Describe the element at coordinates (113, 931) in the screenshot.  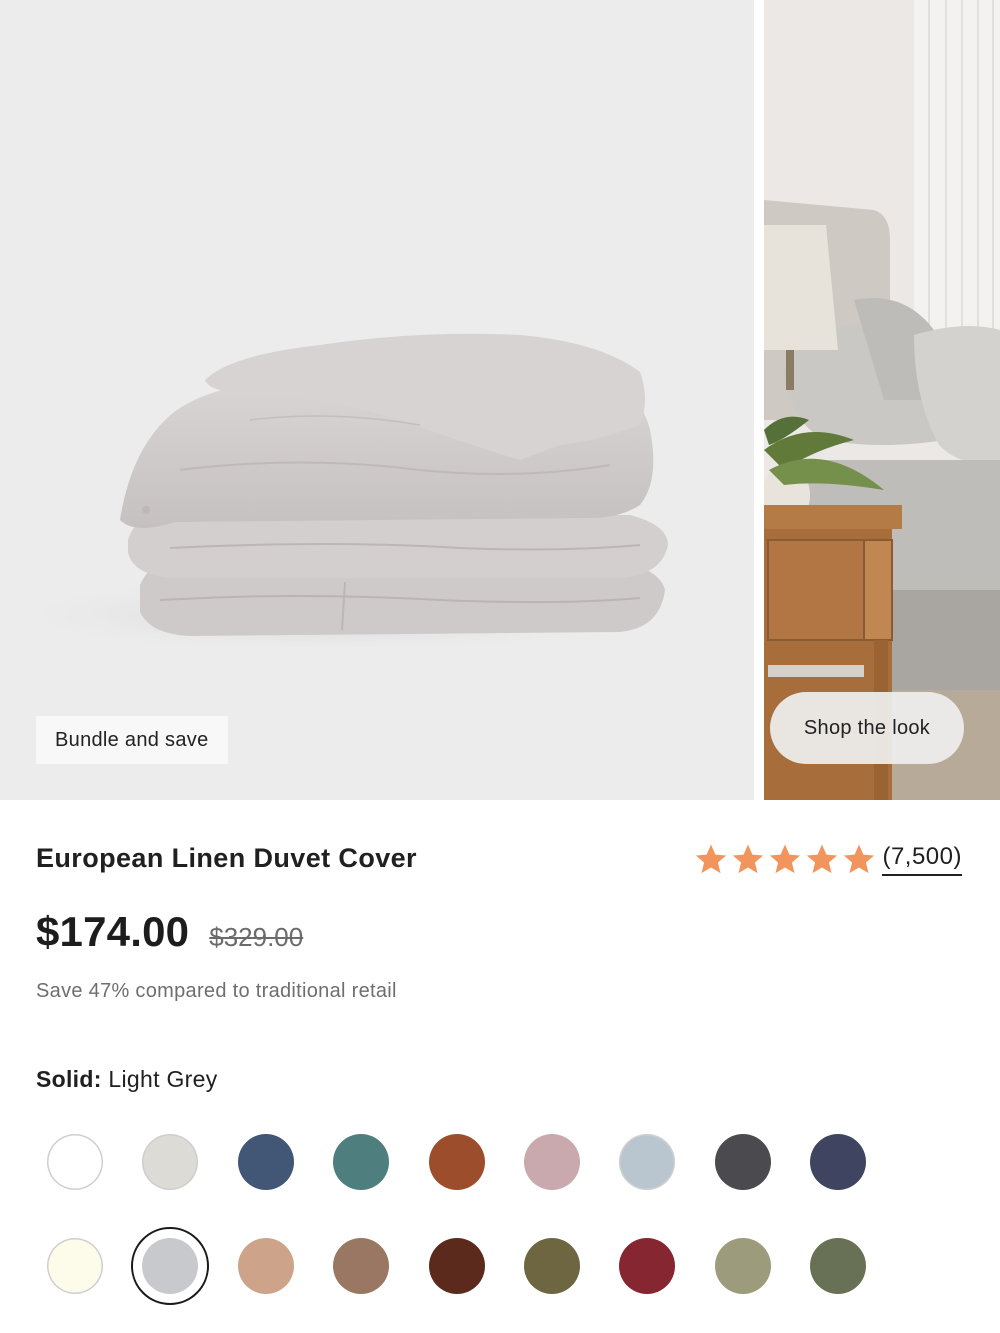
I see `sale-price: $174.00` at that location.